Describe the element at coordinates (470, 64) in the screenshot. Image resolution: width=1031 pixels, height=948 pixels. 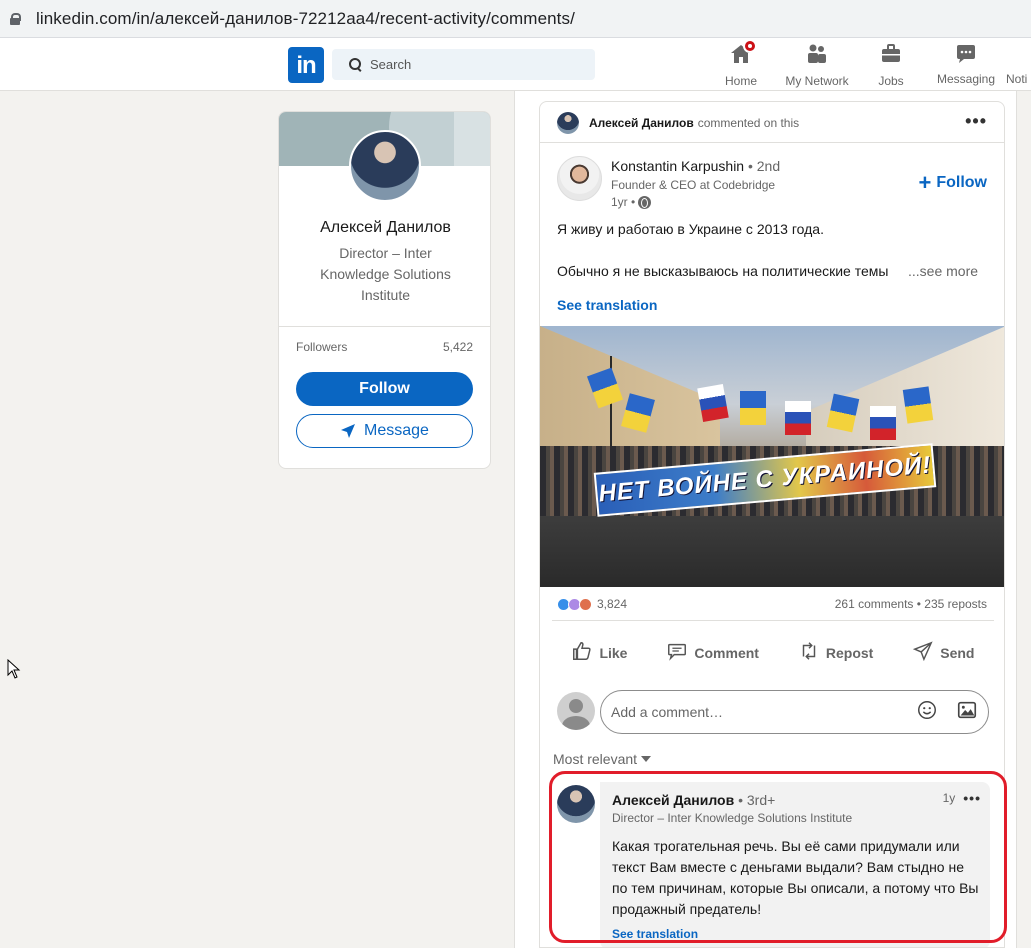
I see `search-input` at that location.